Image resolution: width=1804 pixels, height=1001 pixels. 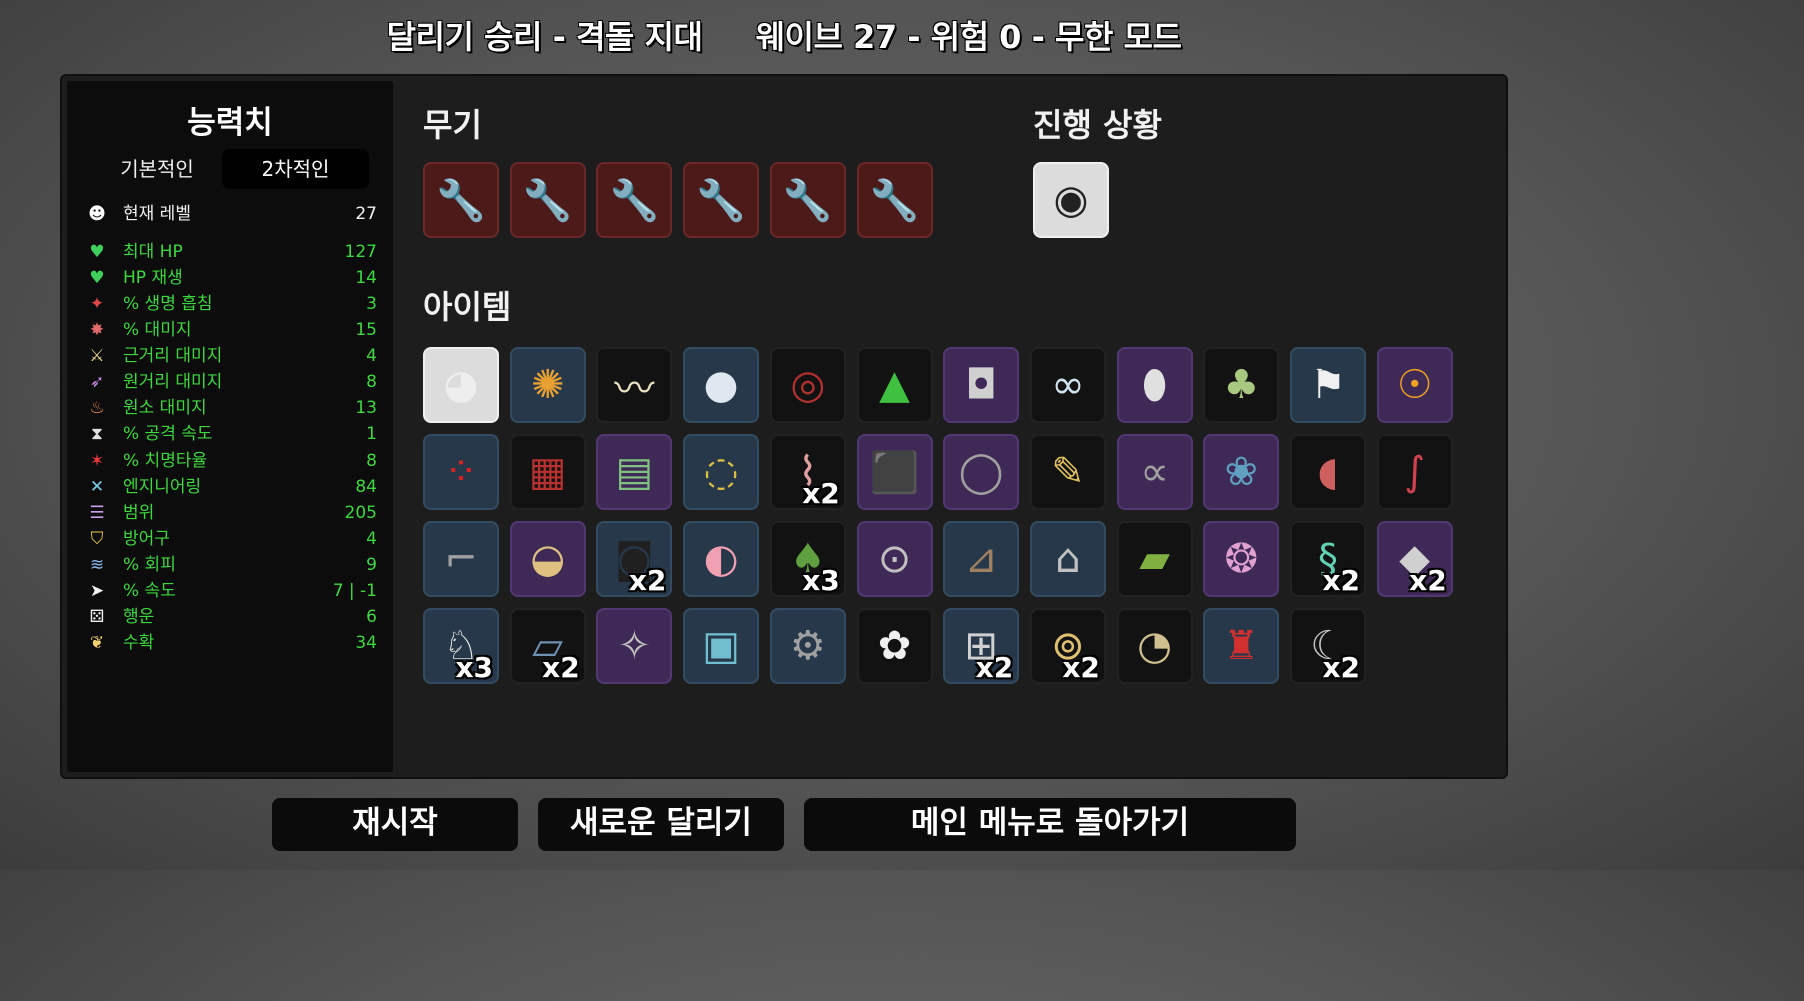 What do you see at coordinates (634, 559) in the screenshot?
I see `item-slot: ◙ x2` at bounding box center [634, 559].